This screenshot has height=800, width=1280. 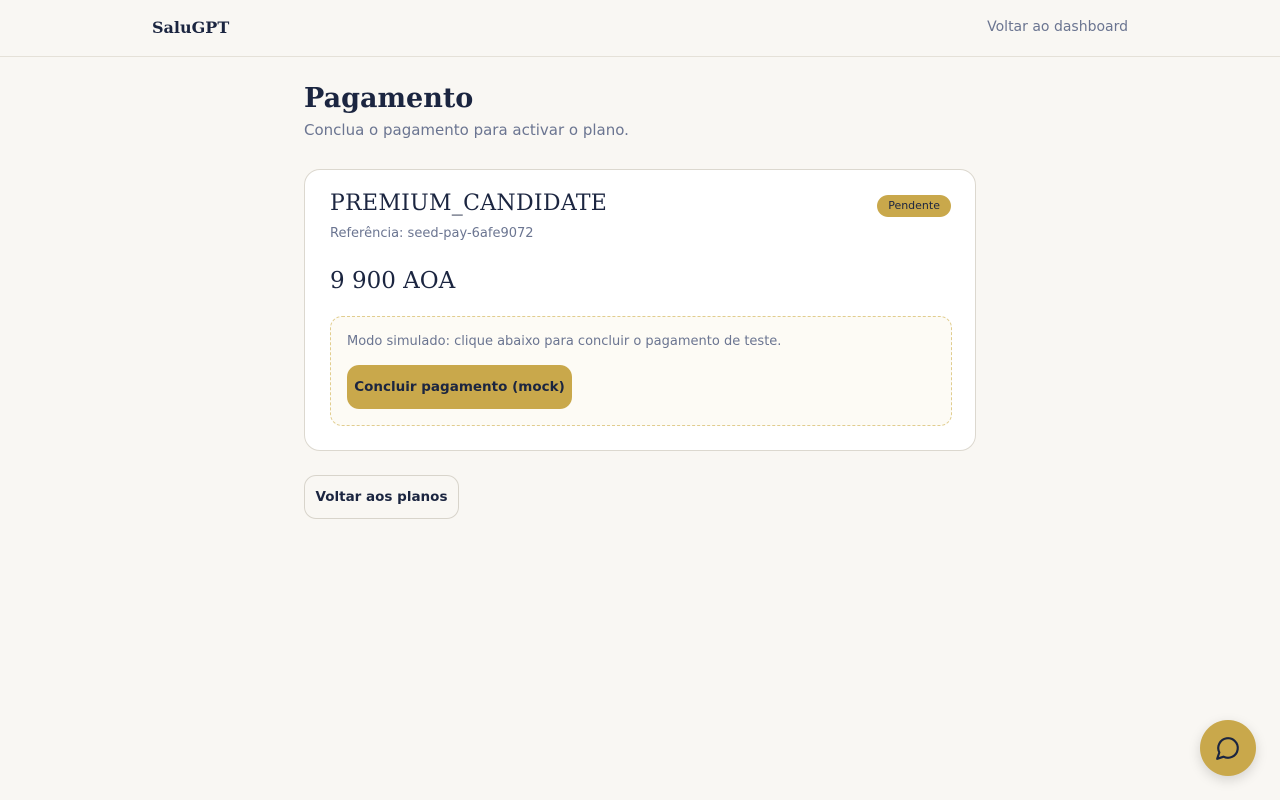 What do you see at coordinates (432, 233) in the screenshot?
I see `payment-reference: Referência: seed-pay-6afe9072` at bounding box center [432, 233].